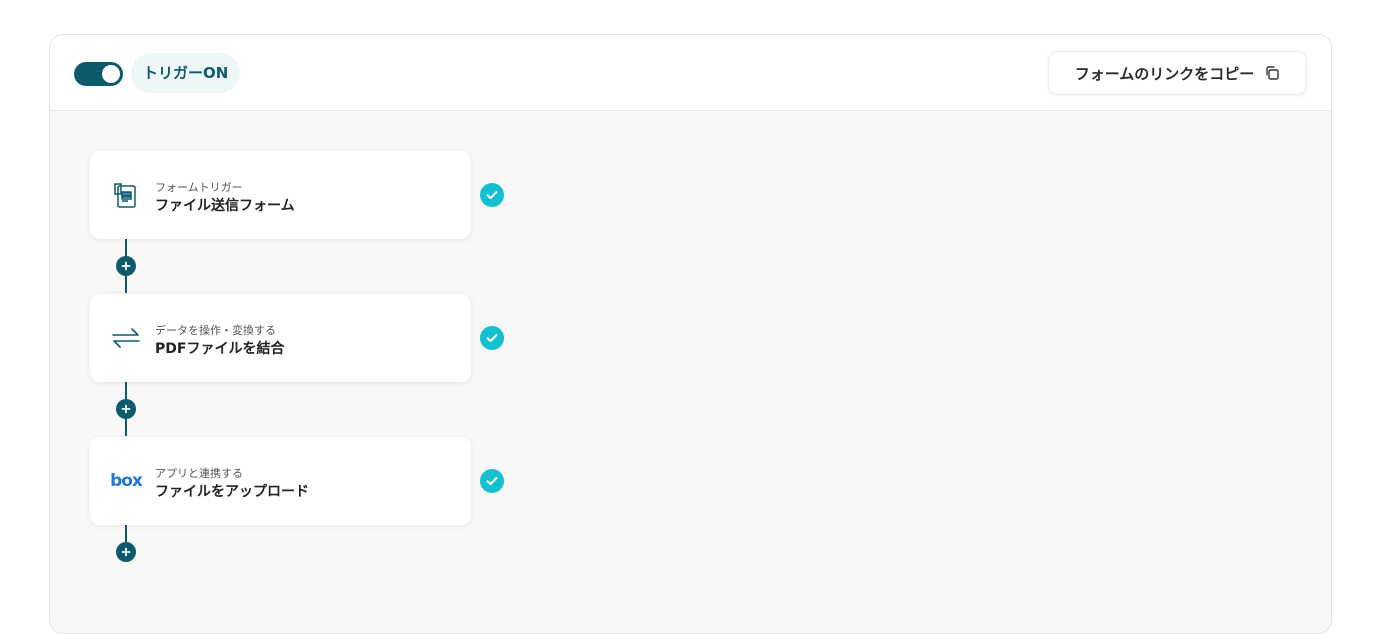  What do you see at coordinates (126, 195) in the screenshot?
I see `form-icon` at bounding box center [126, 195].